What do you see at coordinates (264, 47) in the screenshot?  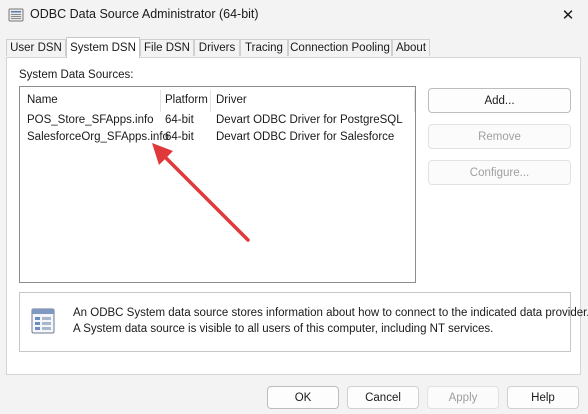 I see `tab-tracing: Tracing` at bounding box center [264, 47].